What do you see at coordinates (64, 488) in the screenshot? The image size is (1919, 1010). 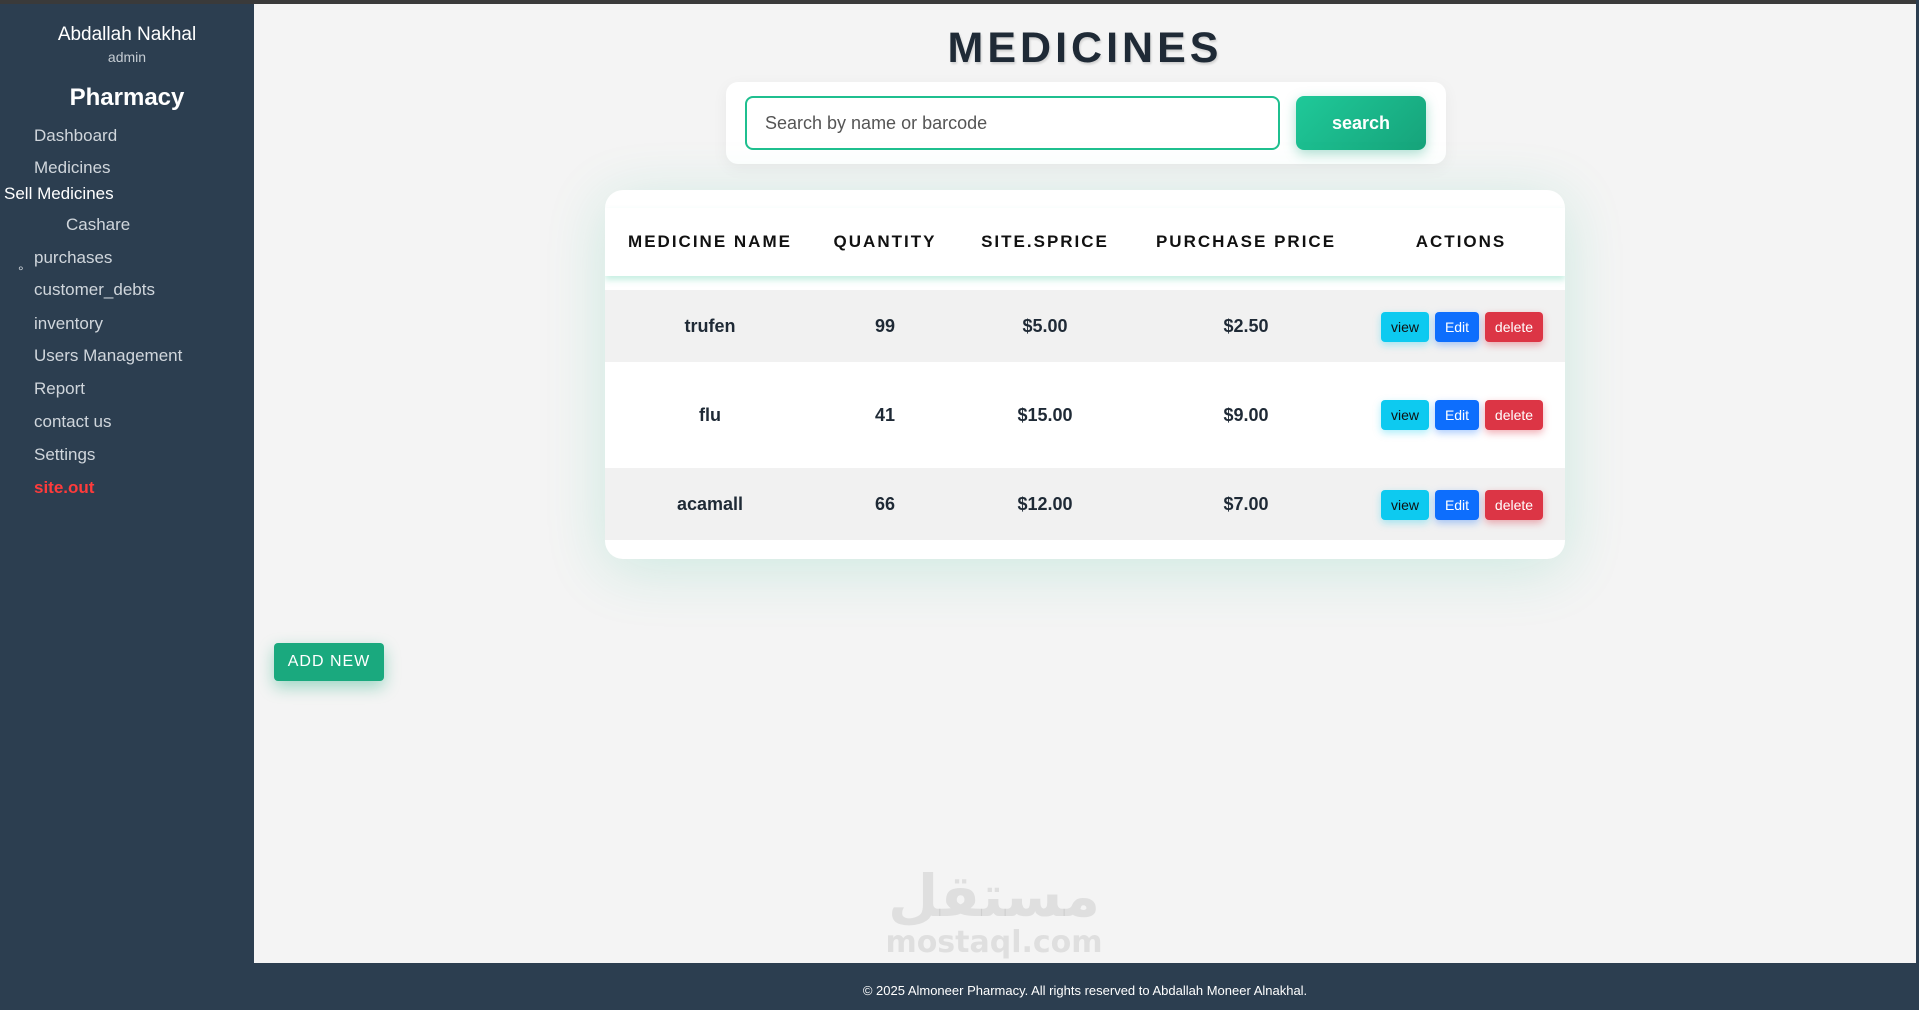 I see `sidebar-item-logout: site.out` at bounding box center [64, 488].